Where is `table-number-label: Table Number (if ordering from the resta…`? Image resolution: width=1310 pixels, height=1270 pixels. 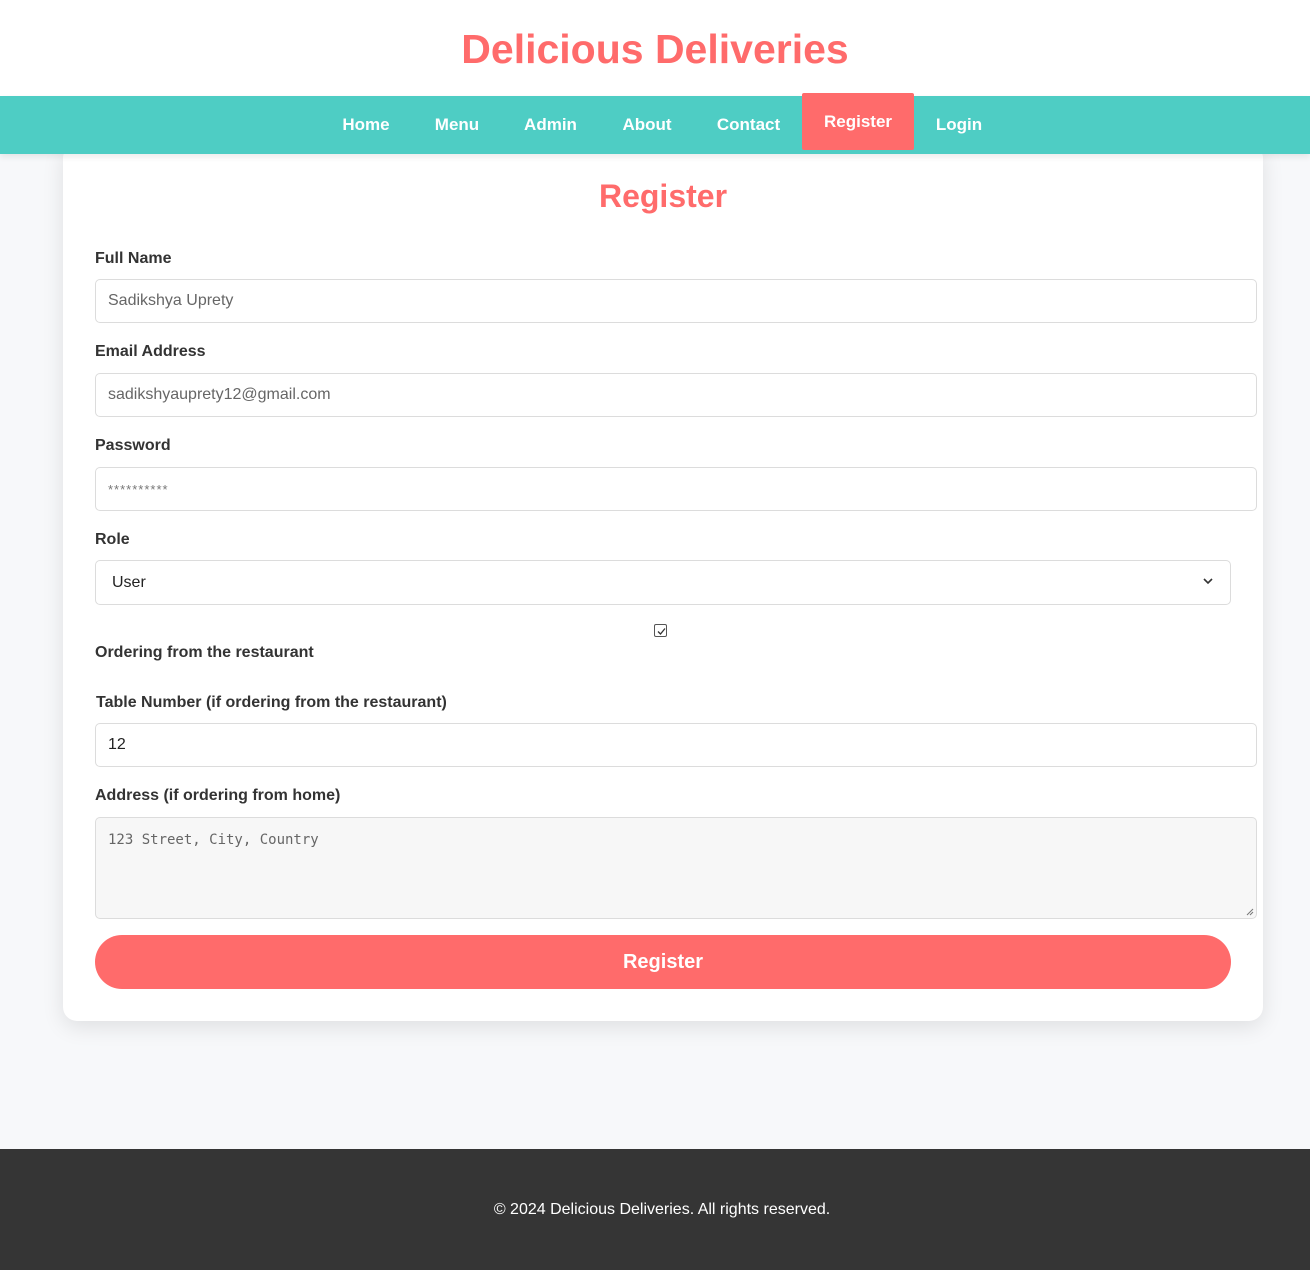 table-number-label: Table Number (if ordering from the resta… is located at coordinates (271, 702).